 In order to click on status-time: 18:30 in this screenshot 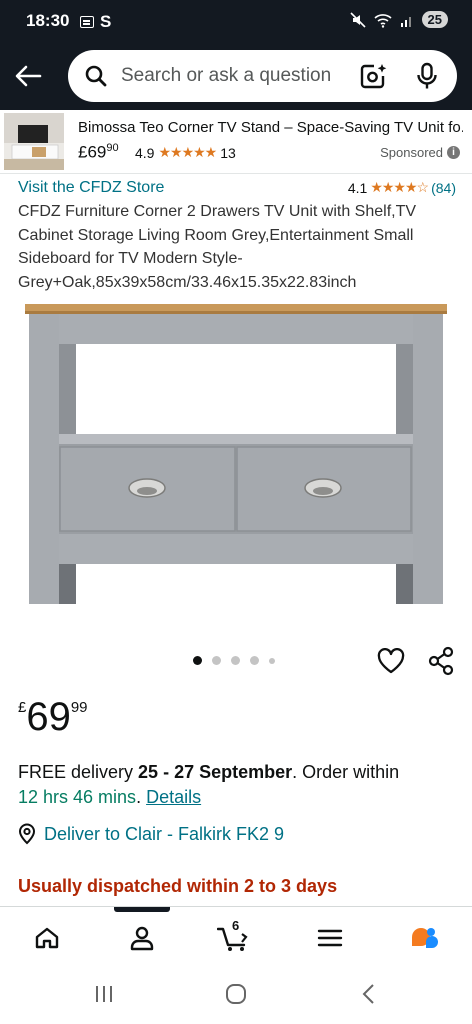, I will do `click(48, 20)`.